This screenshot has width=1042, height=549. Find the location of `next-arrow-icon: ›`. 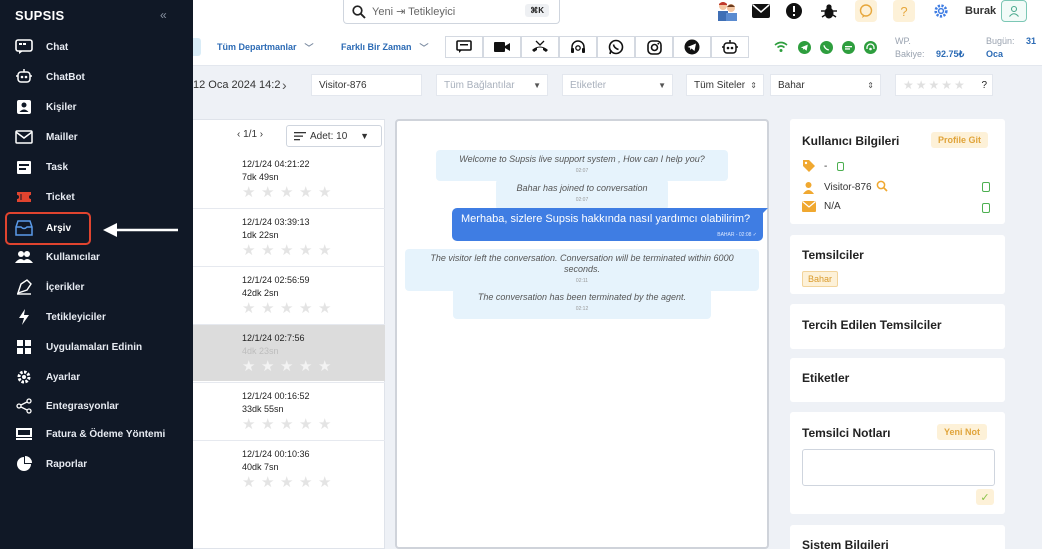

next-arrow-icon: › is located at coordinates (284, 85).